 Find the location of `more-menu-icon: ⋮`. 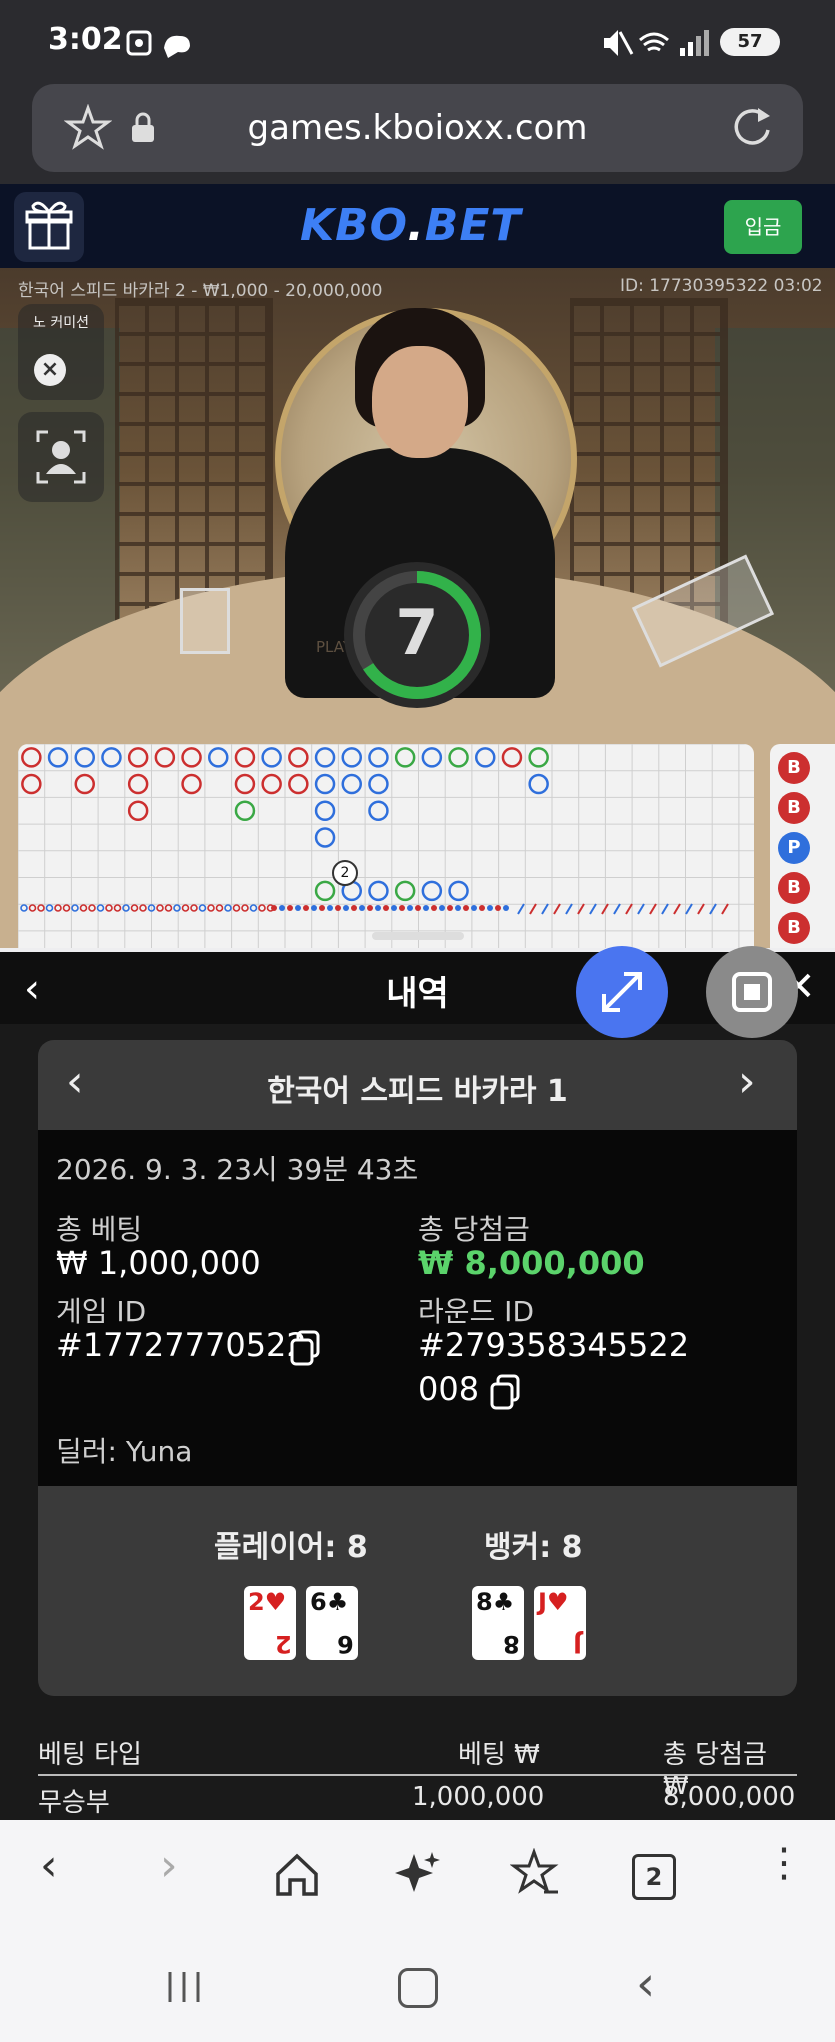

more-menu-icon: ⋮ is located at coordinates (784, 1863).